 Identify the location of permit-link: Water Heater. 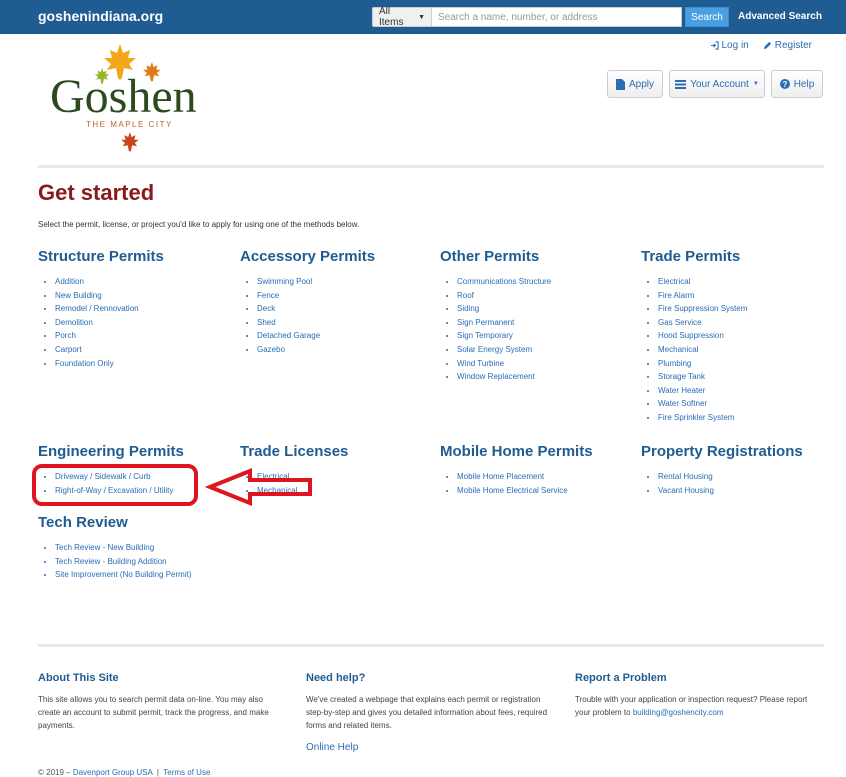
(681, 390).